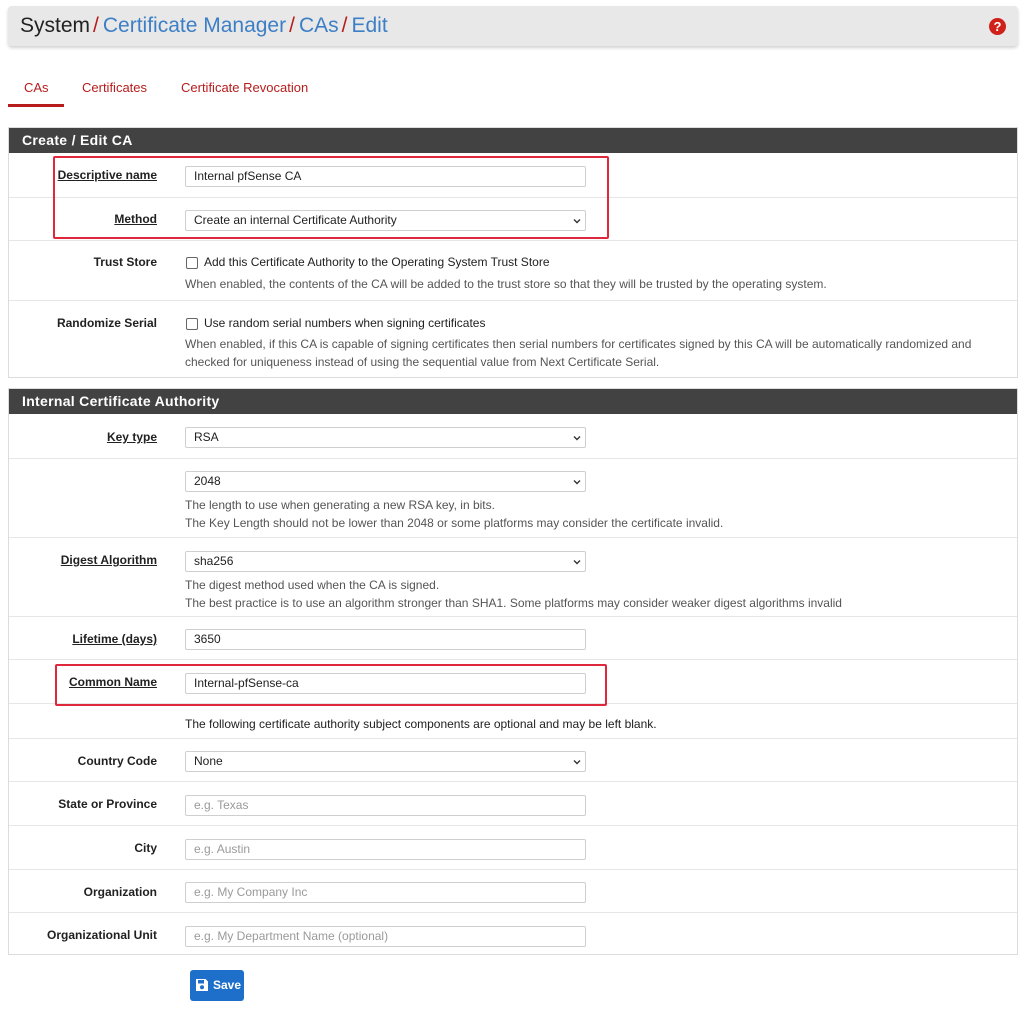 Image resolution: width=1024 pixels, height=1010 pixels. I want to click on tab-cas: CAs, so click(36, 87).